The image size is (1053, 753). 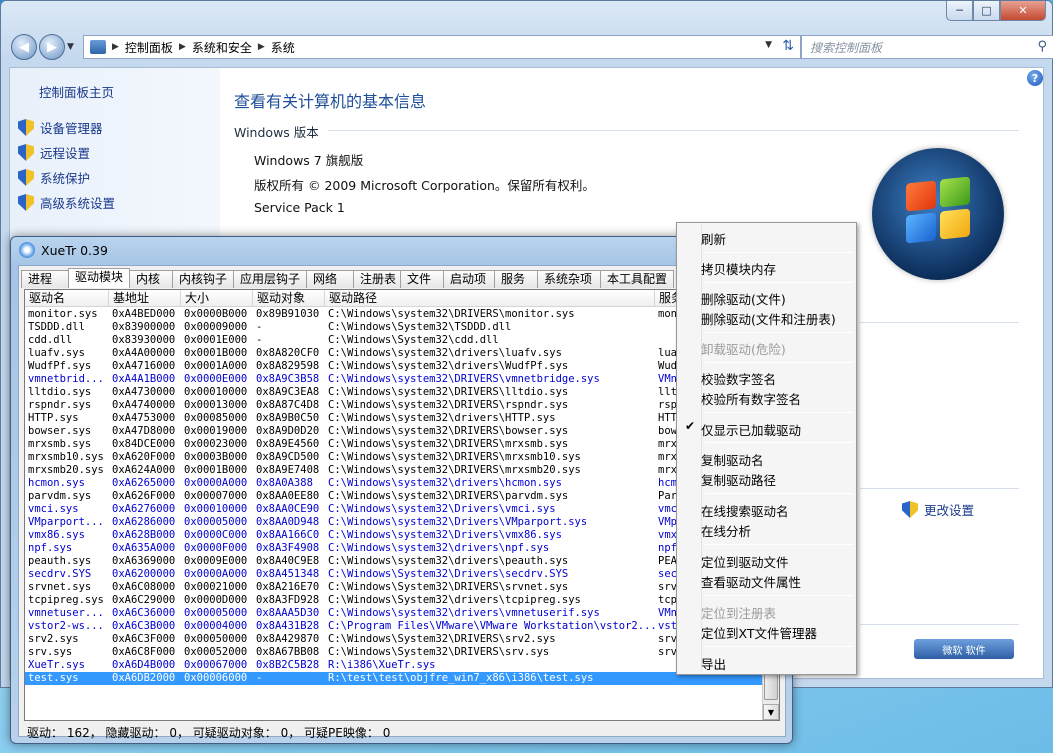 I want to click on menu-item-7: ✔ 仅显示已加载驱动, so click(x=743, y=429).